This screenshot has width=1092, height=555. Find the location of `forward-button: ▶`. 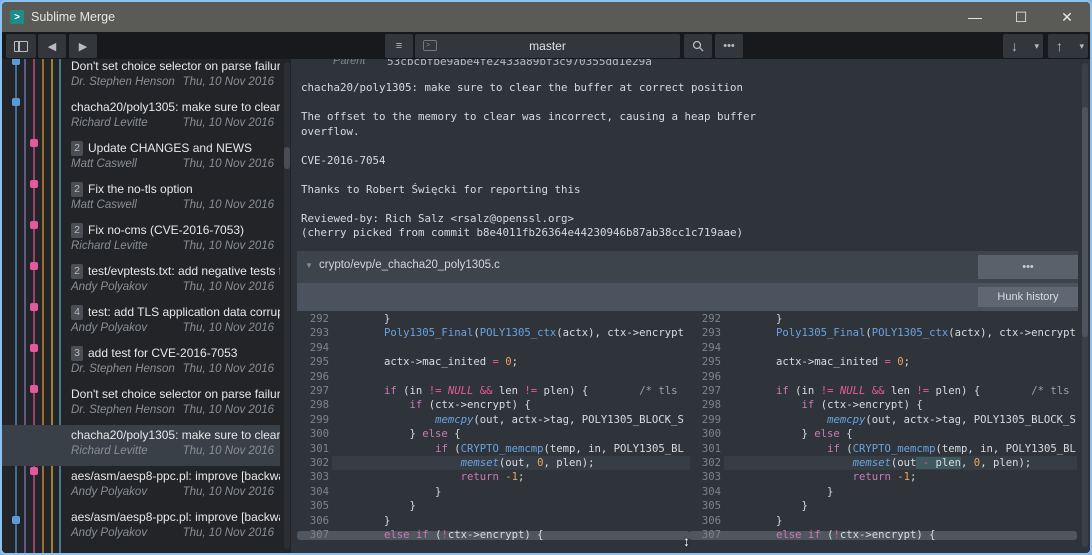

forward-button: ▶ is located at coordinates (83, 46).